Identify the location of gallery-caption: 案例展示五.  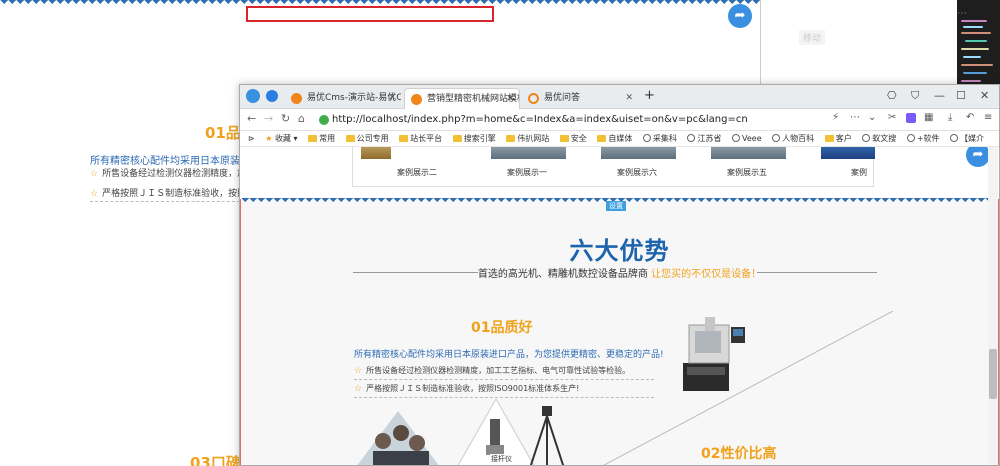
(747, 172).